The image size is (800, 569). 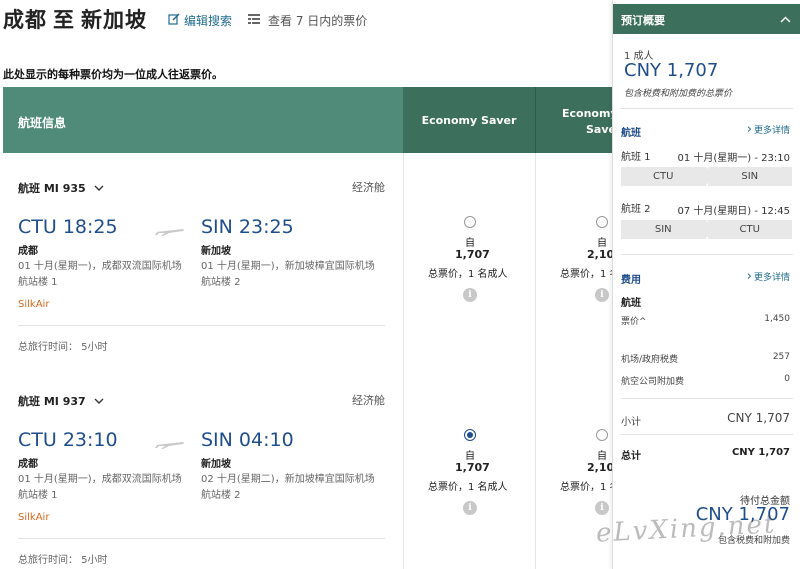 What do you see at coordinates (631, 422) in the screenshot?
I see `subtotal-label: 小计` at bounding box center [631, 422].